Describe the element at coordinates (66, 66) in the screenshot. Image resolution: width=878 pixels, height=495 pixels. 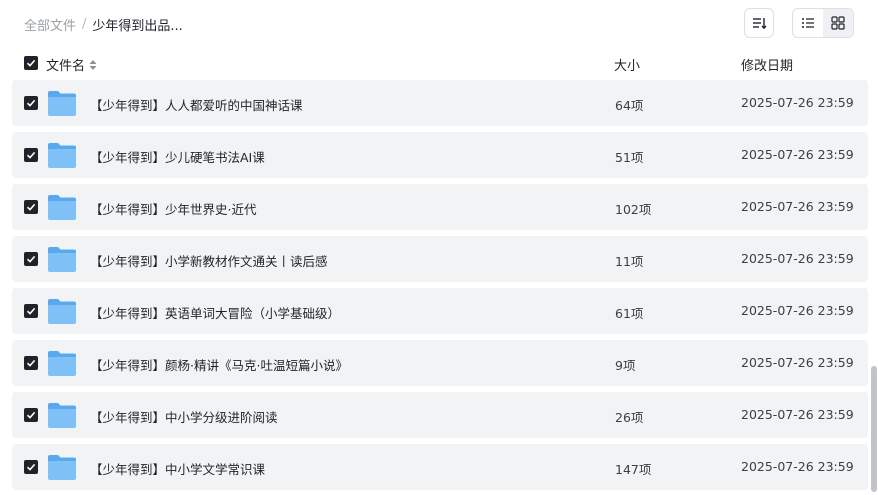
I see `column-header-name-label: 文件名` at that location.